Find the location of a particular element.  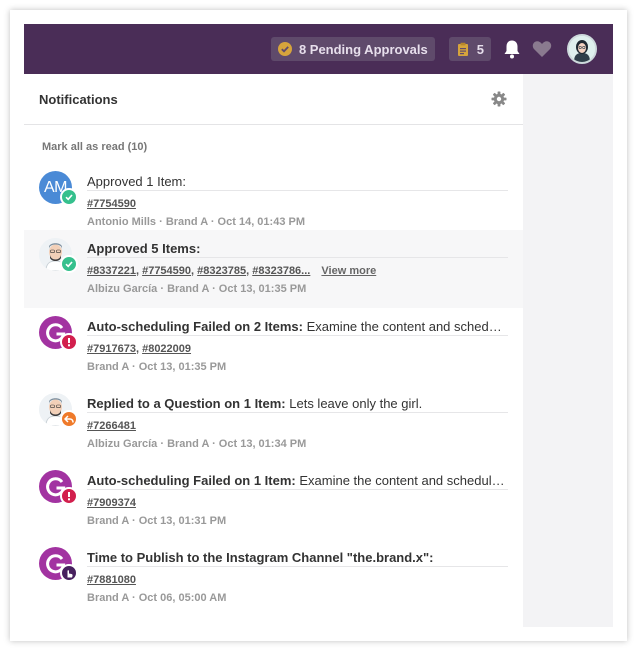

notification-message: Lets leave only the girl. is located at coordinates (354, 403).